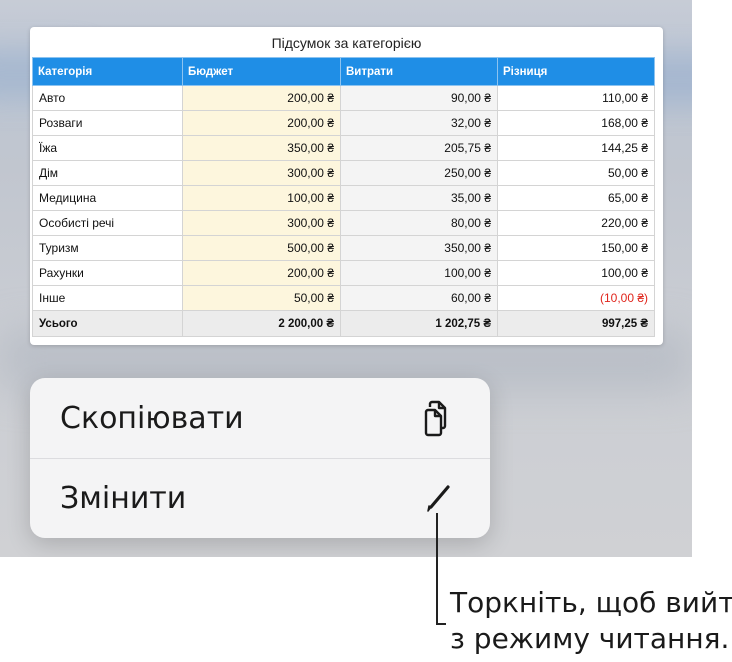 Image resolution: width=732 pixels, height=662 pixels. I want to click on cell-difference: 100,00 ₴, so click(576, 273).